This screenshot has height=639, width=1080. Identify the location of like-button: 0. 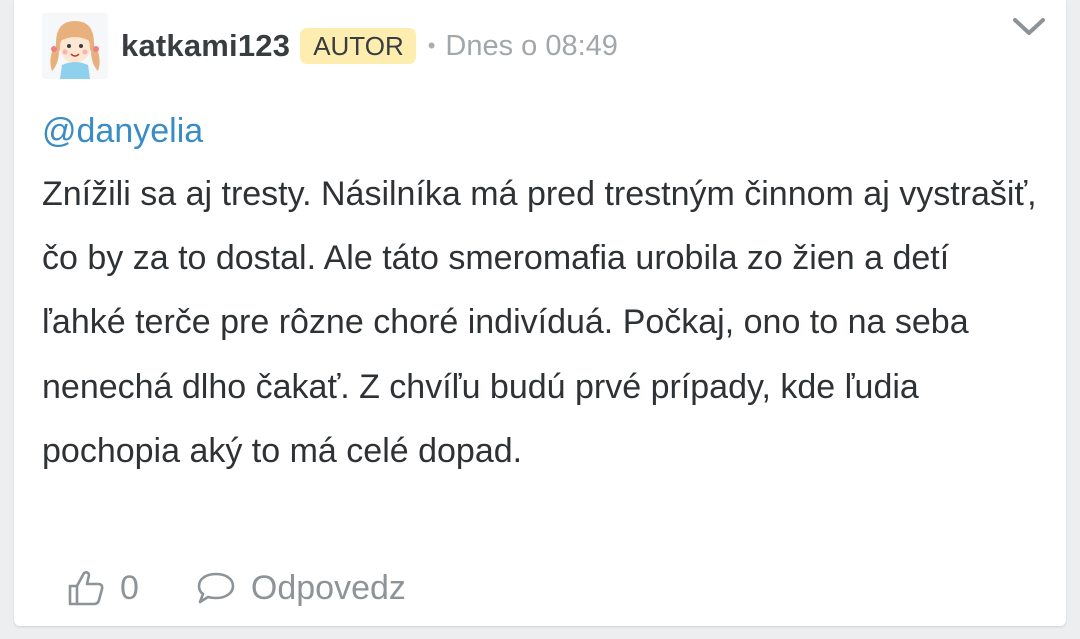
(102, 588).